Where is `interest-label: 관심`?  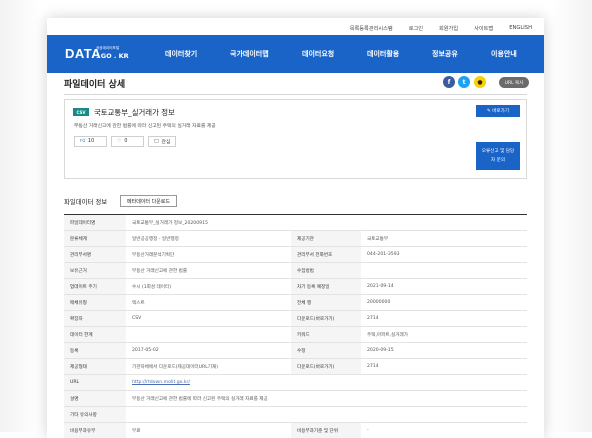 interest-label: 관심 is located at coordinates (166, 141).